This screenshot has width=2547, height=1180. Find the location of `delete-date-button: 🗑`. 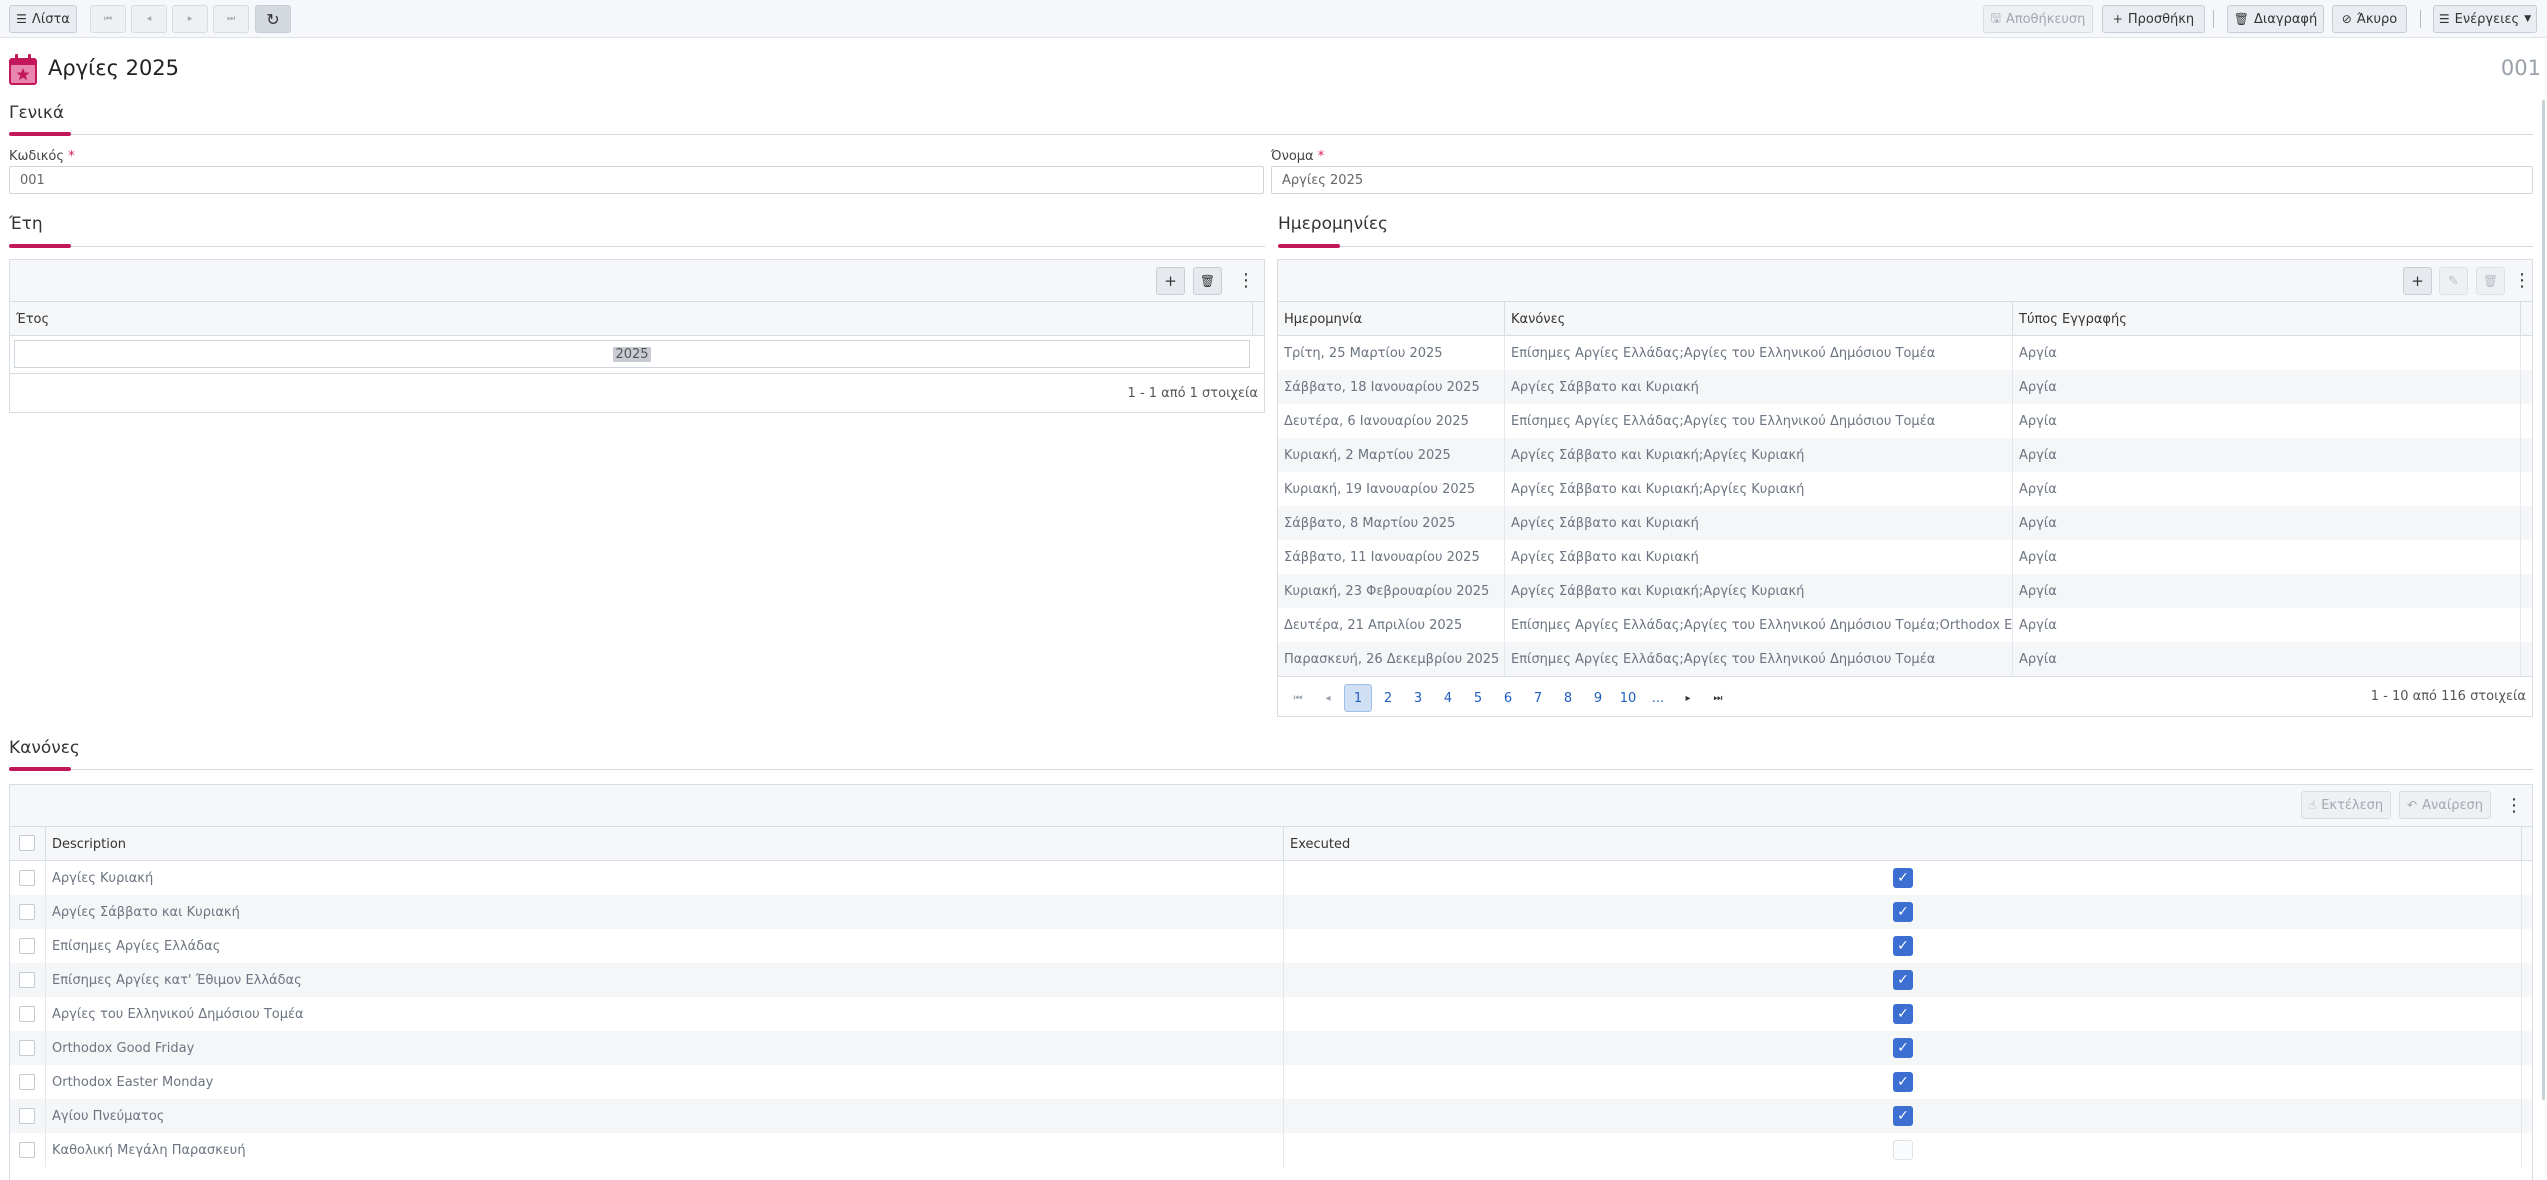

delete-date-button: 🗑 is located at coordinates (2490, 281).